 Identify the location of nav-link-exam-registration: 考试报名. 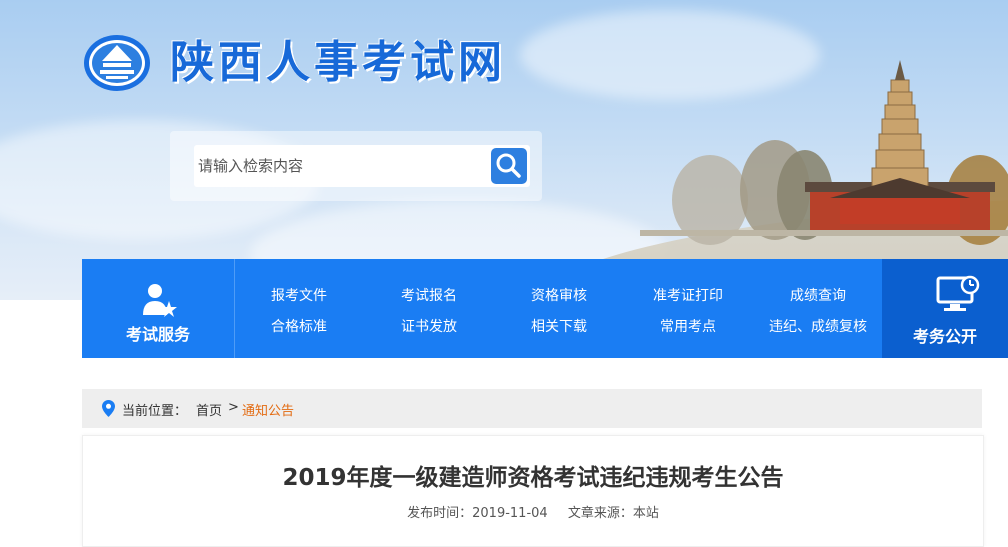
(429, 295).